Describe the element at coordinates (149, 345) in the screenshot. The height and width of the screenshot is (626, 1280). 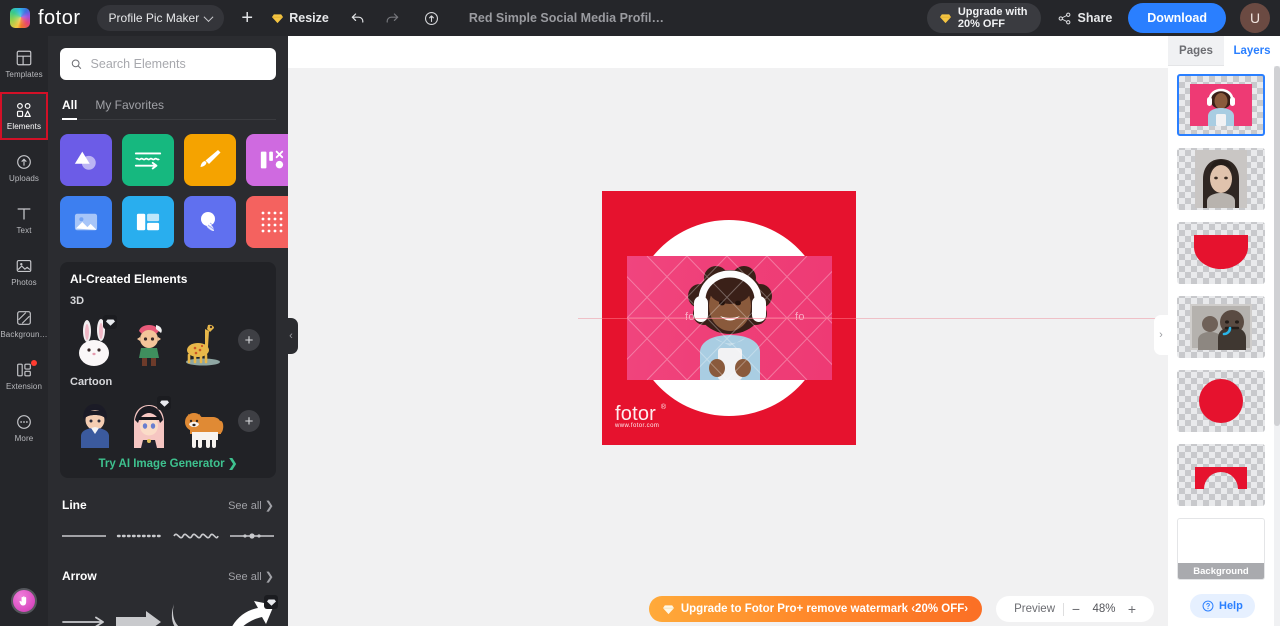
I see `elf-3d-image` at that location.